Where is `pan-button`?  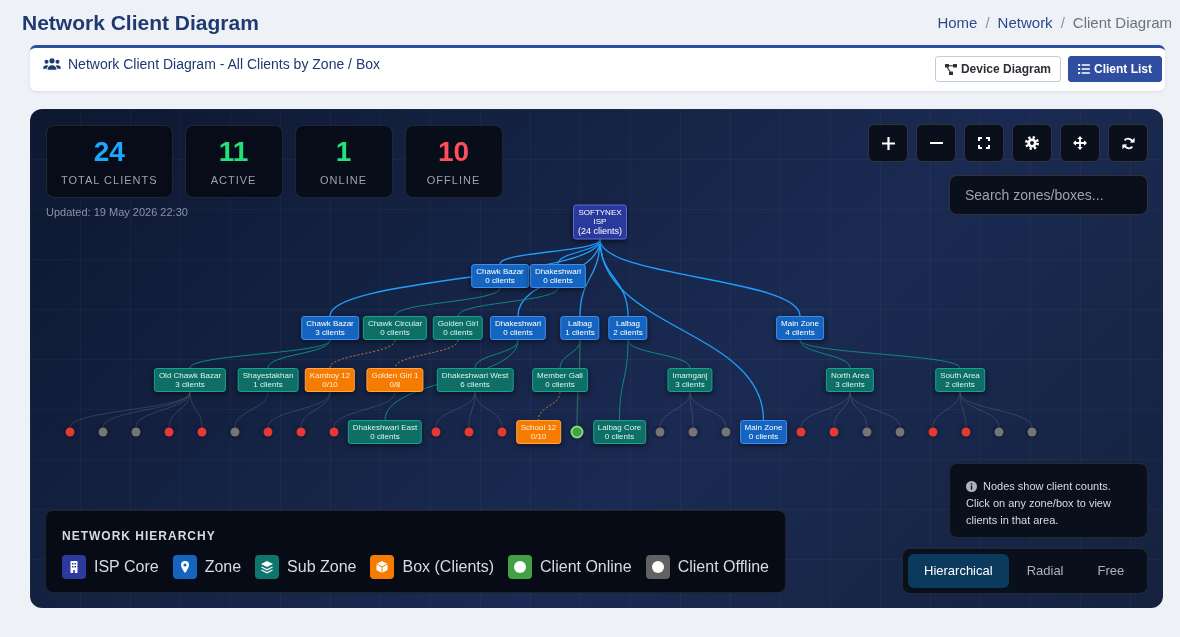 pan-button is located at coordinates (1080, 143).